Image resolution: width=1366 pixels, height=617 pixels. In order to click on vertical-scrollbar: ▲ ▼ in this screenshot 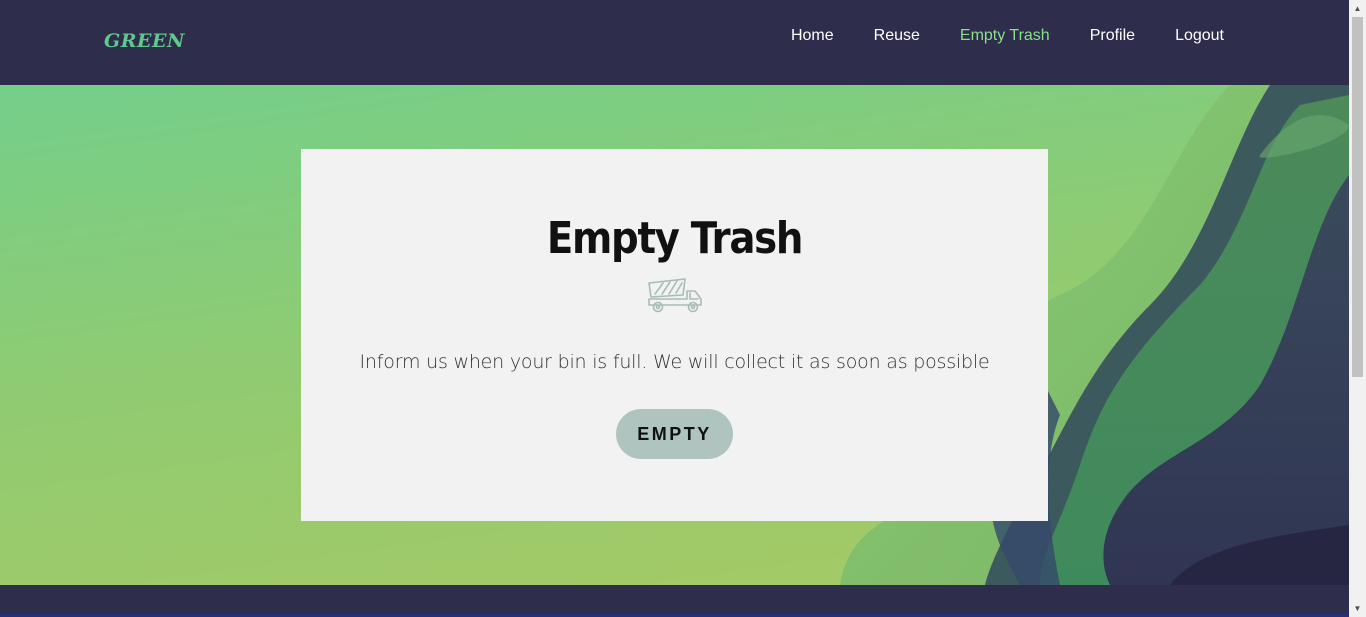, I will do `click(1357, 308)`.